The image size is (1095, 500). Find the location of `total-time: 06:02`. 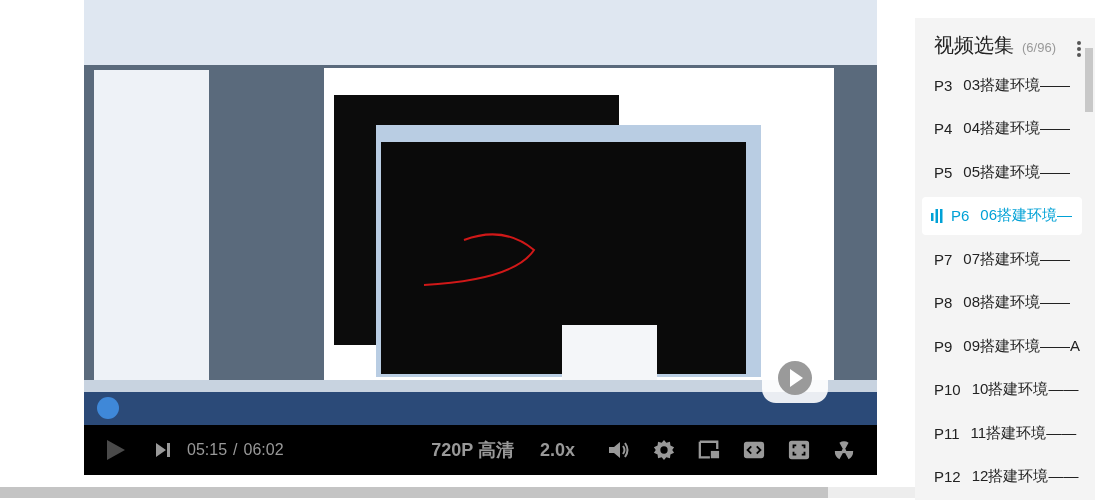

total-time: 06:02 is located at coordinates (263, 450).